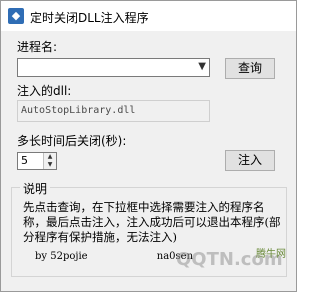 This screenshot has width=320, height=292. I want to click on process-combobox: ▼, so click(113, 67).